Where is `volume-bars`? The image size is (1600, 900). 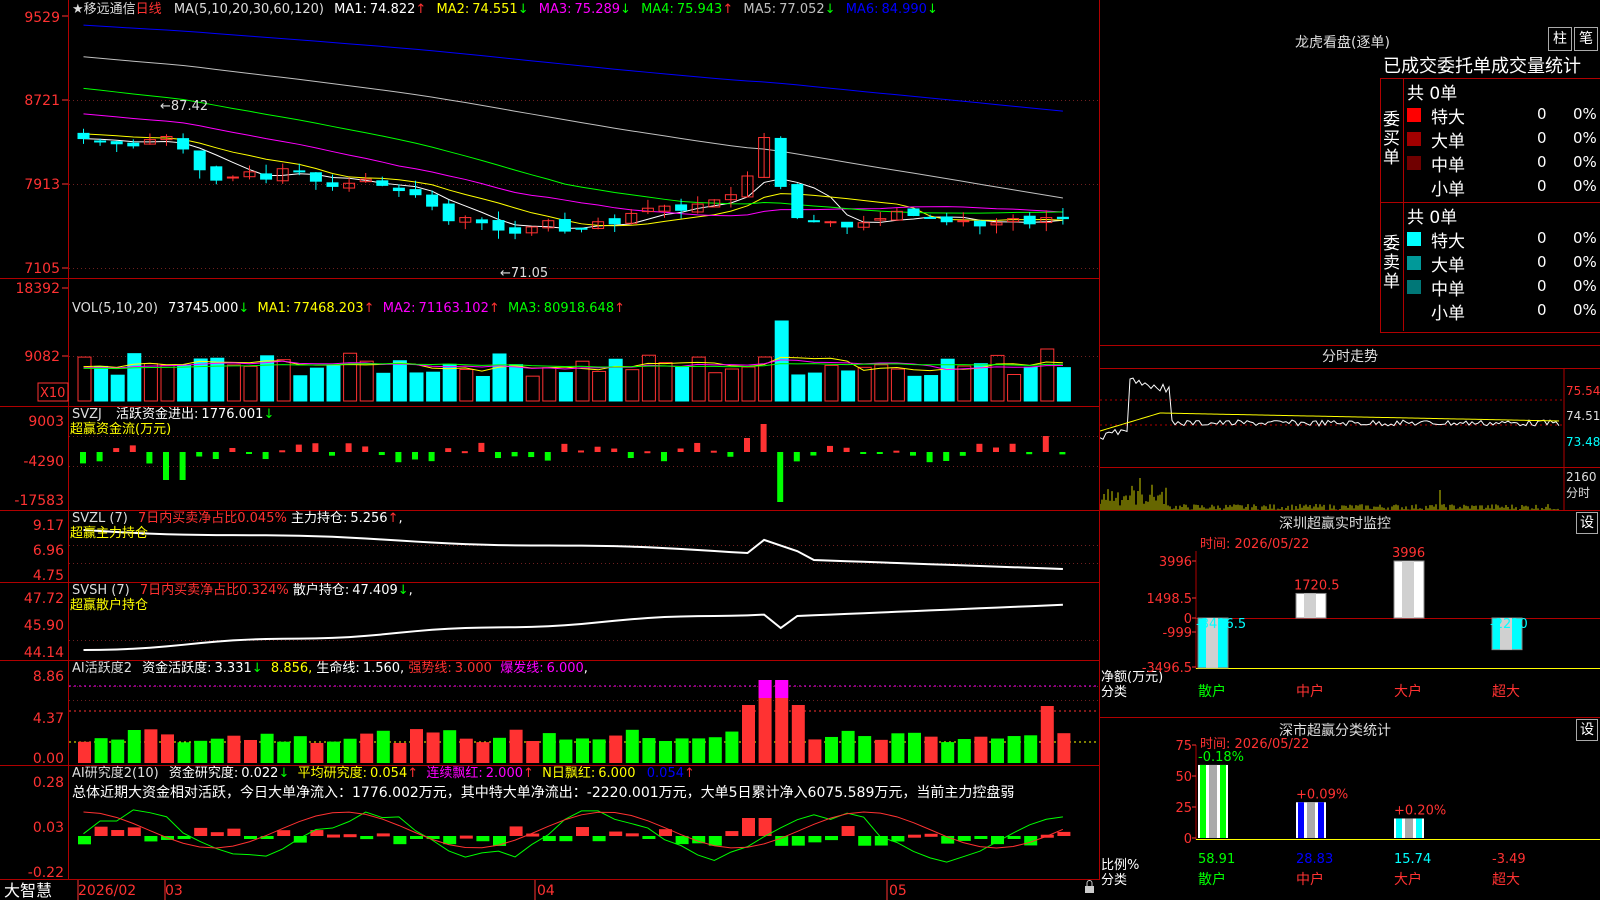 volume-bars is located at coordinates (574, 361).